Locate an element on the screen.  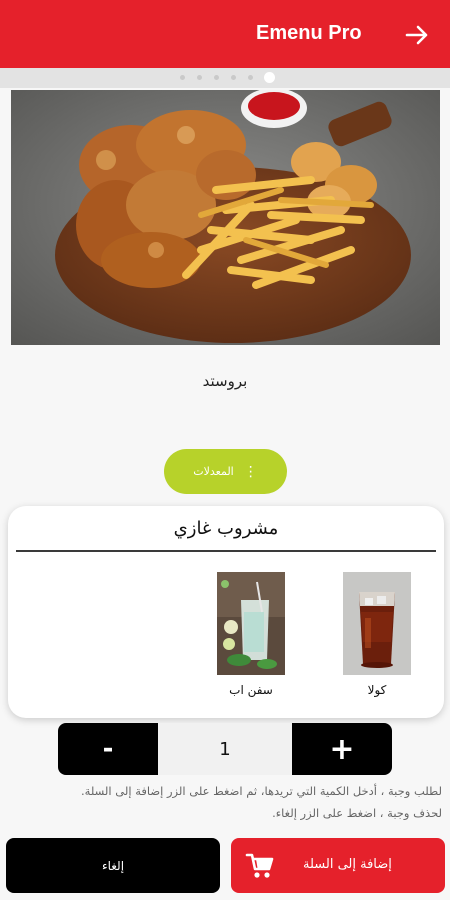
add-to-cart-label: إضافة إلى السلة is located at coordinates (347, 864).